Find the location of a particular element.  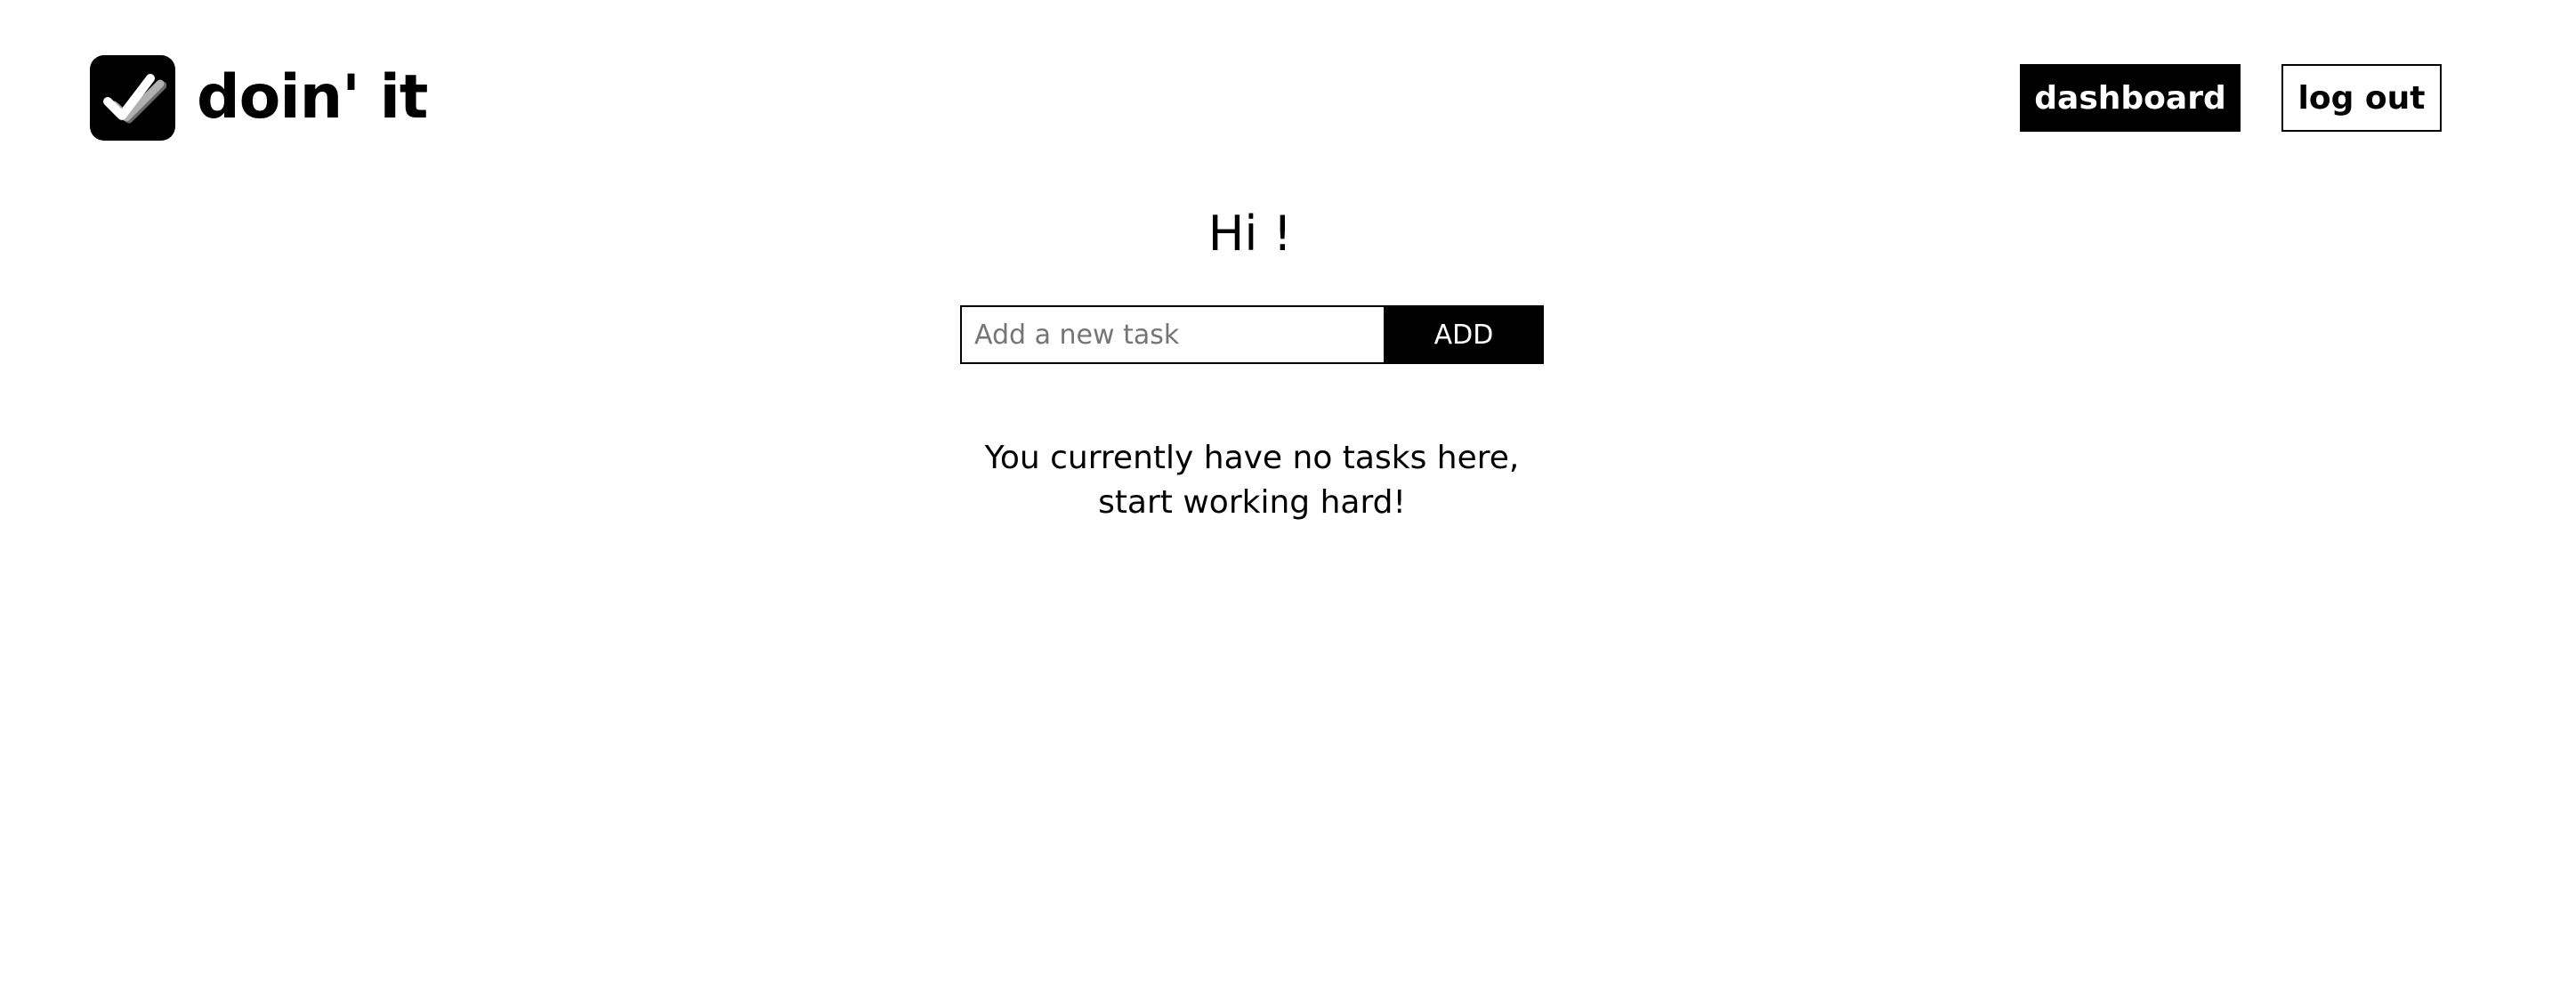

new-task-input is located at coordinates (1172, 335).